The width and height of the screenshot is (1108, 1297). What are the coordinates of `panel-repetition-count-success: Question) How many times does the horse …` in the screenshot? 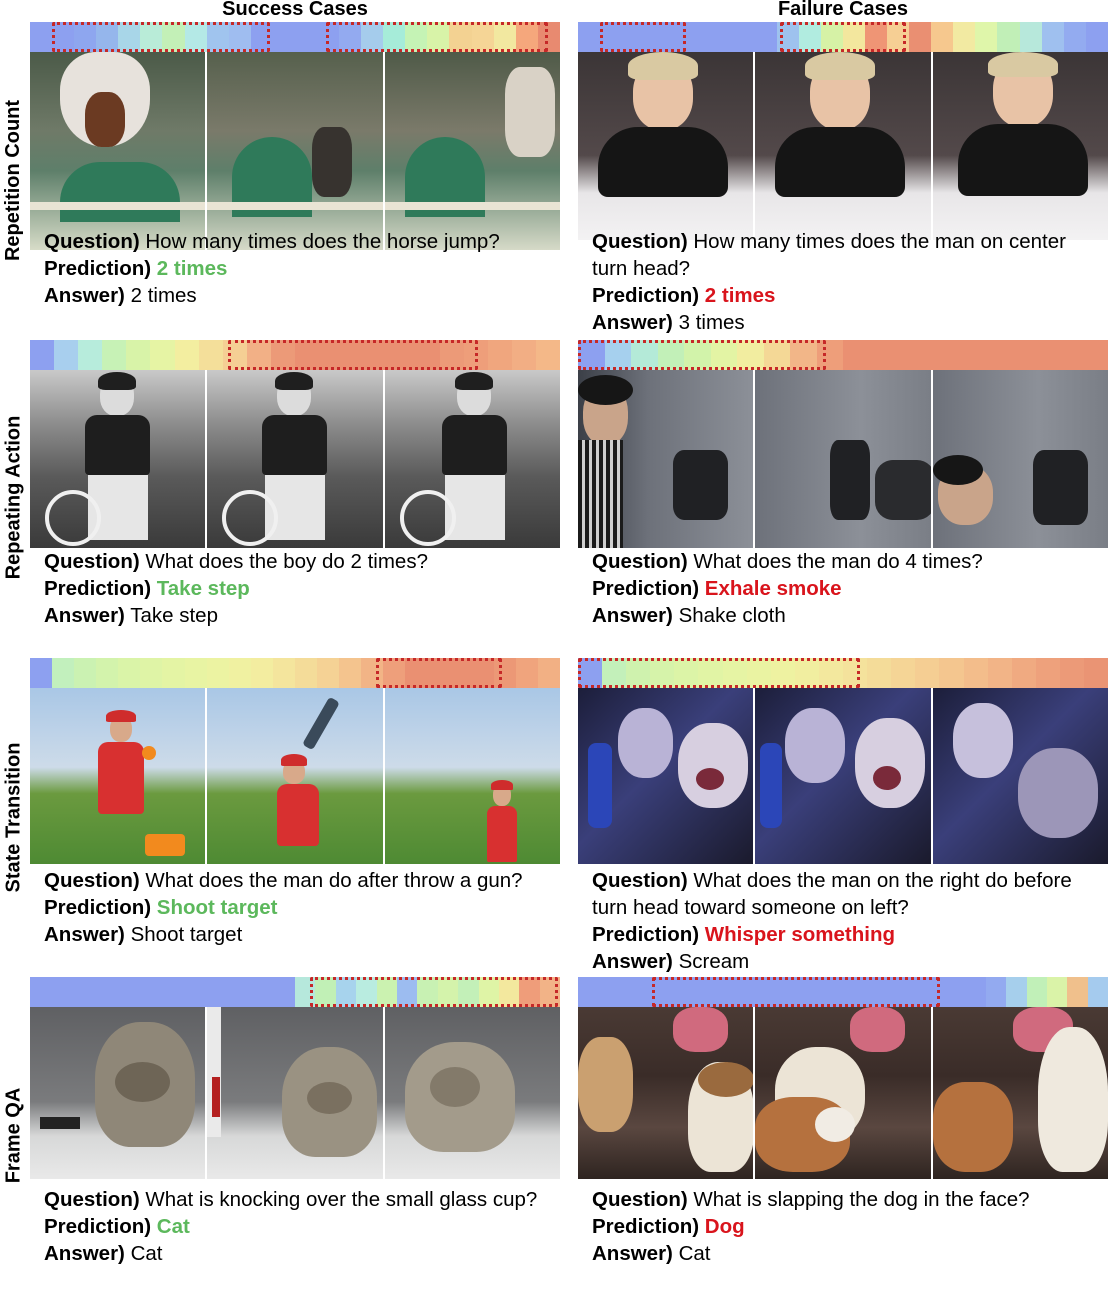 It's located at (295, 172).